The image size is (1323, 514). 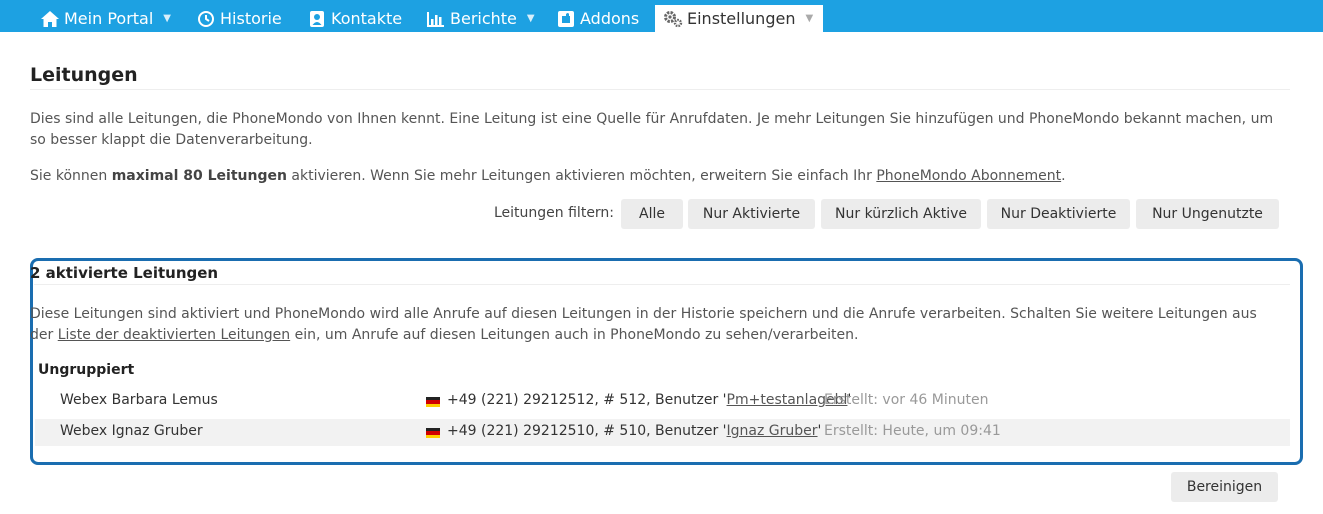 I want to click on filter-label: Leitungen filtern:, so click(x=554, y=213).